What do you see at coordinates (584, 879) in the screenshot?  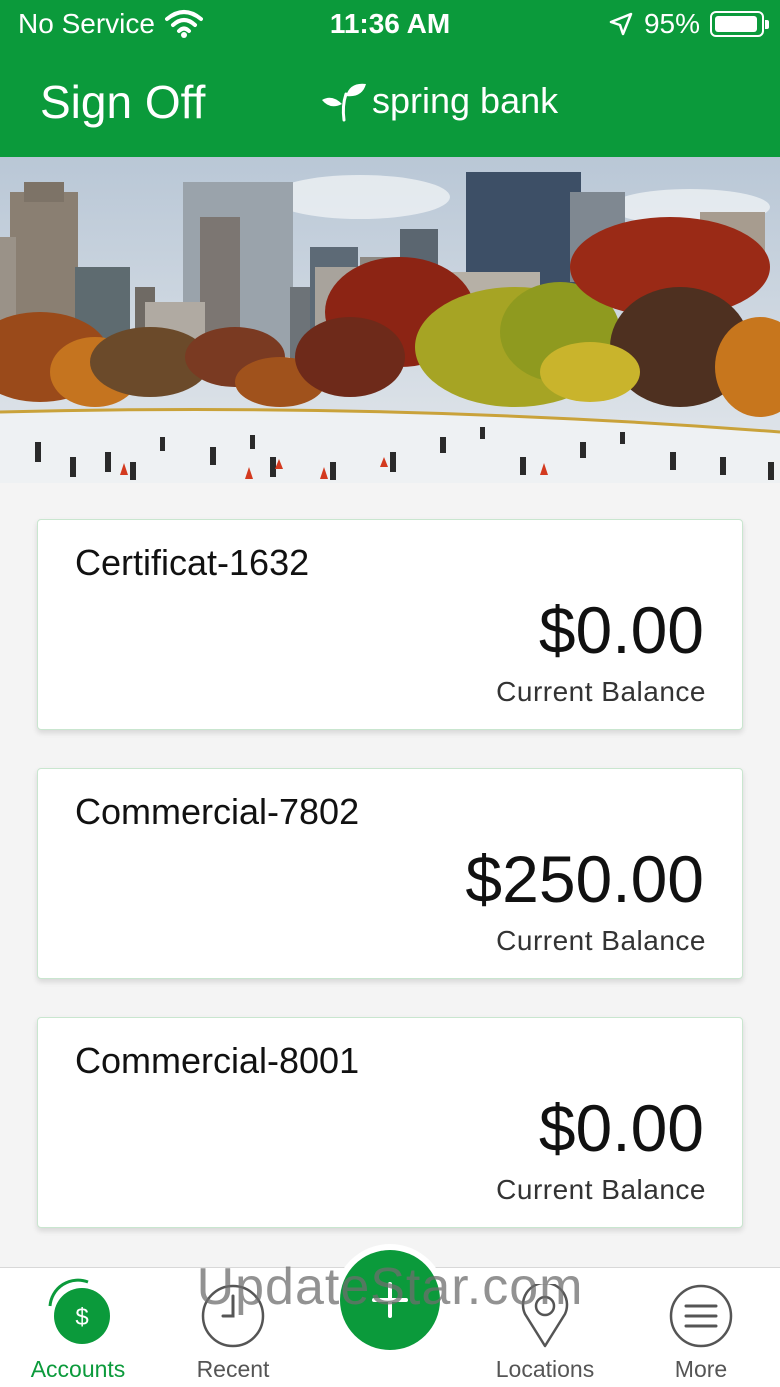 I see `account-balance: $250.00` at bounding box center [584, 879].